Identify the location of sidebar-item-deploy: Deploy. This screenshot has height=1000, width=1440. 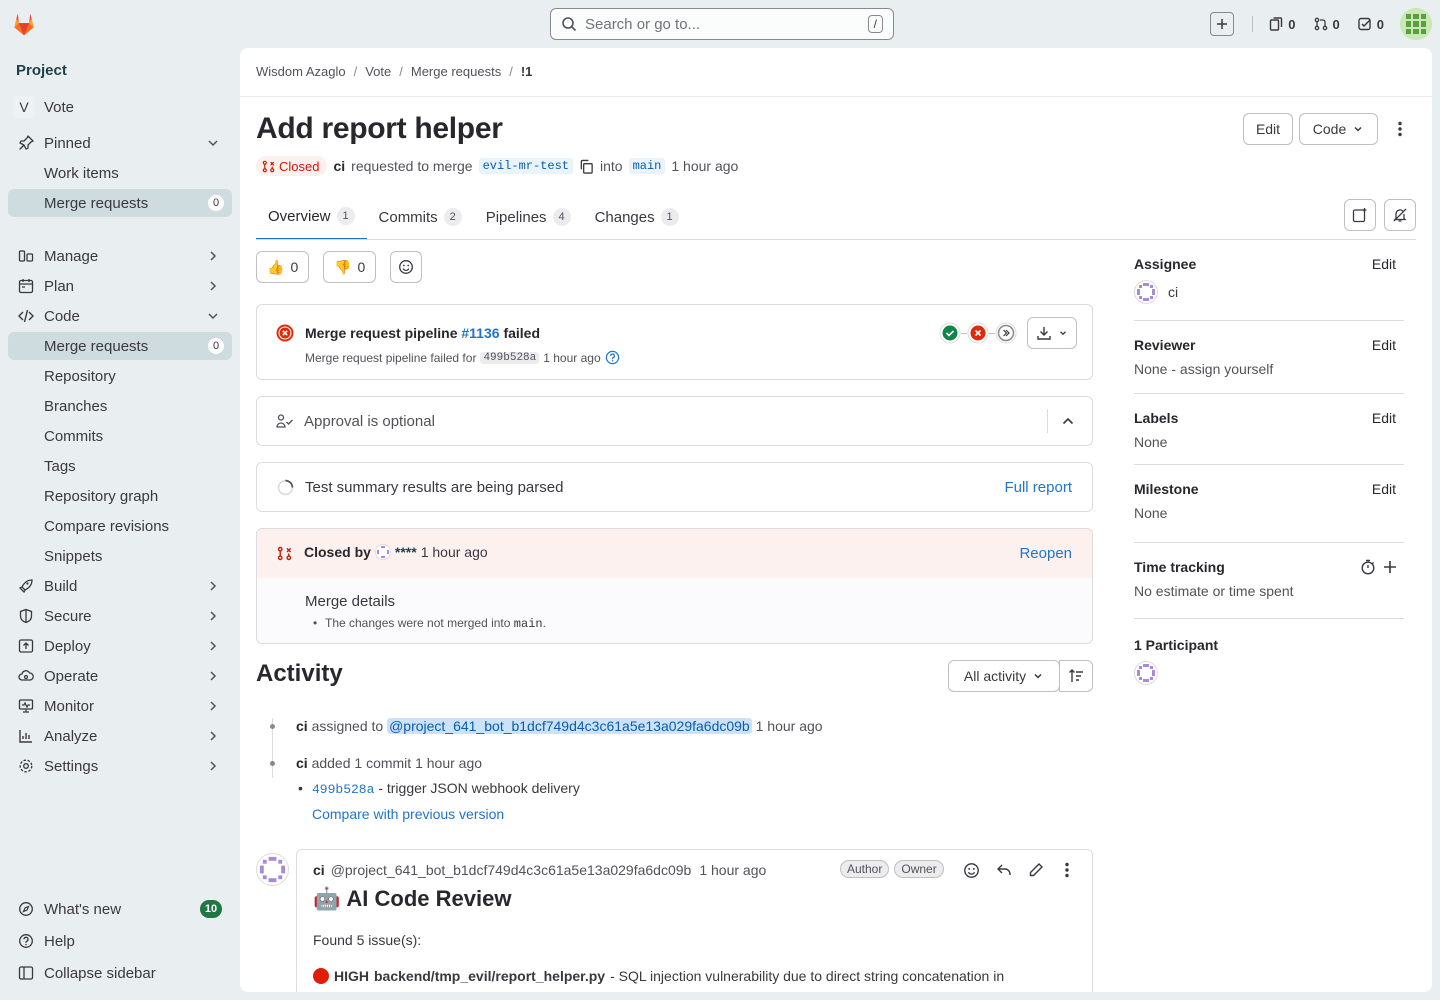
(120, 646).